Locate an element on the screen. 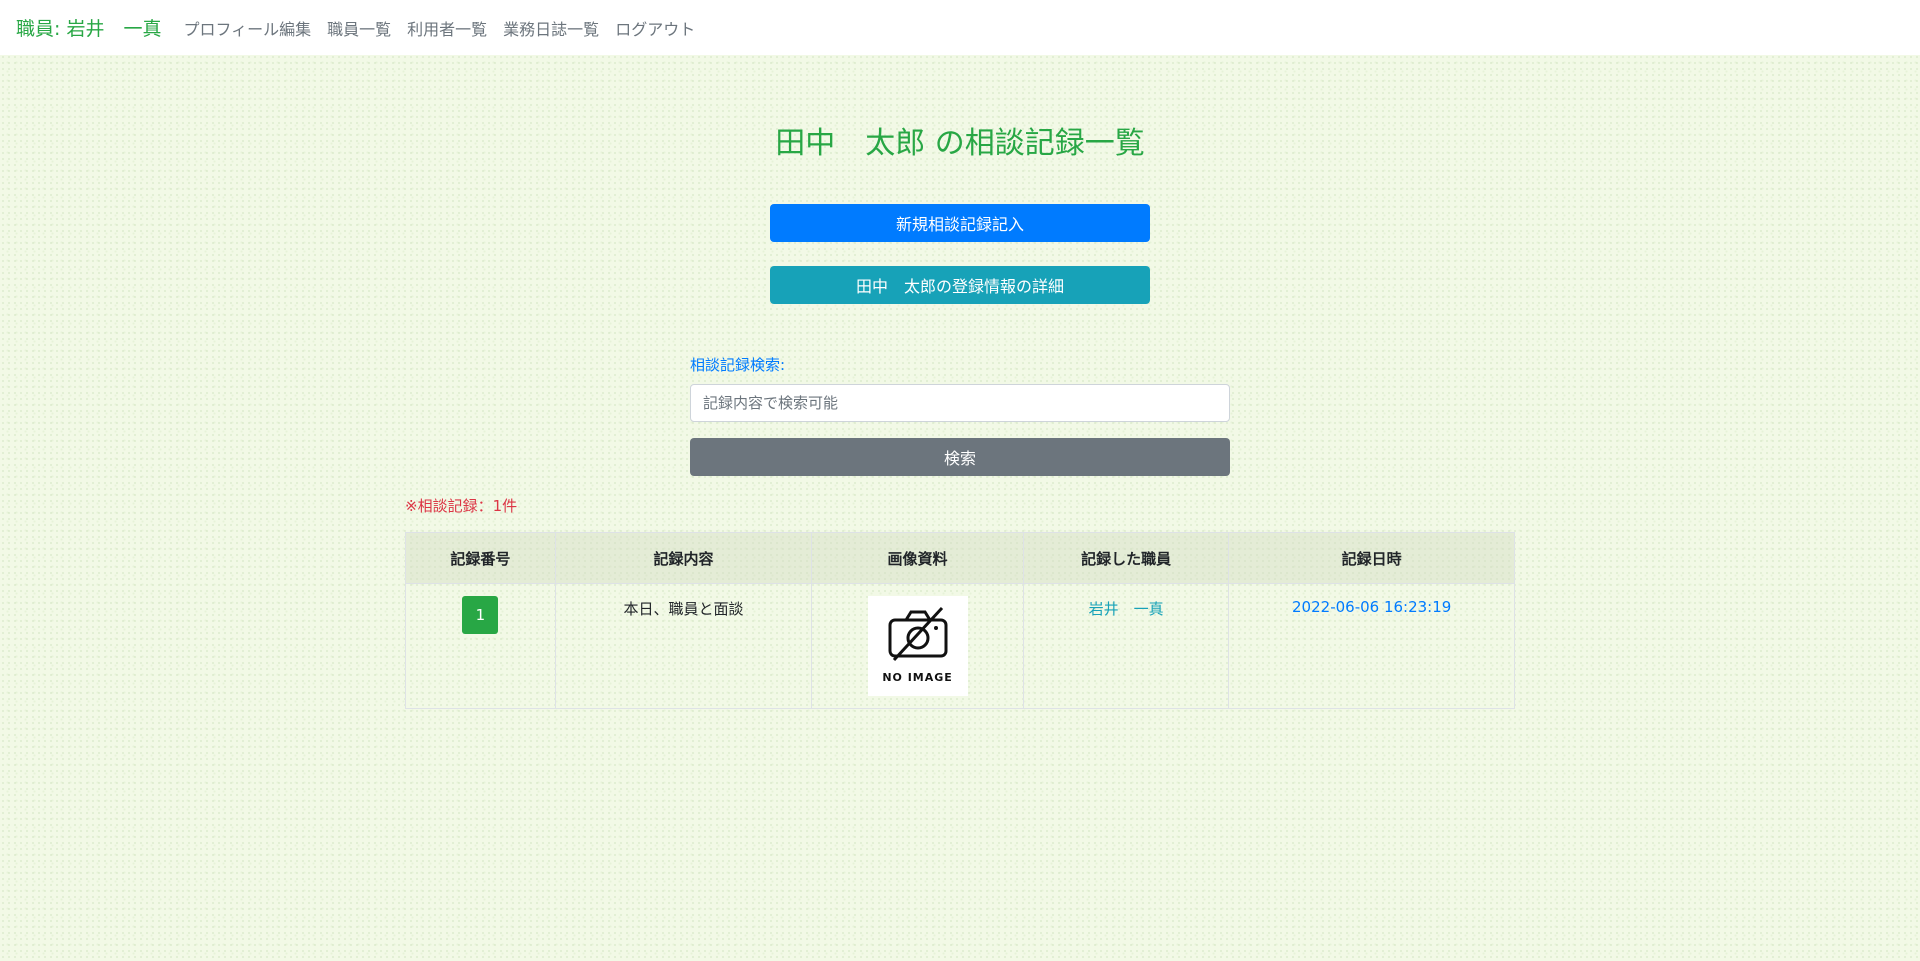 The height and width of the screenshot is (961, 1920). header-record-content: 記録内容 is located at coordinates (683, 558).